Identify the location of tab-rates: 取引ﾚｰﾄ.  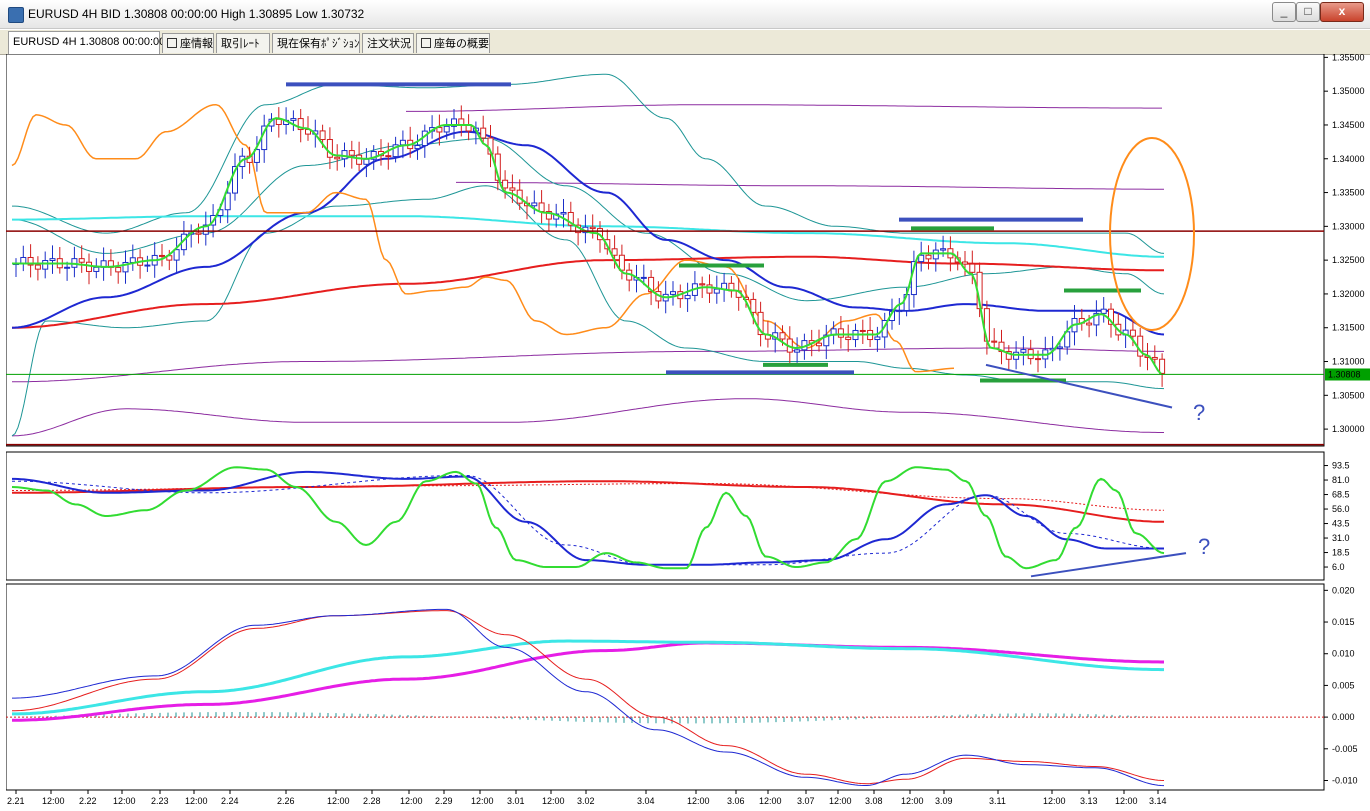
(243, 43).